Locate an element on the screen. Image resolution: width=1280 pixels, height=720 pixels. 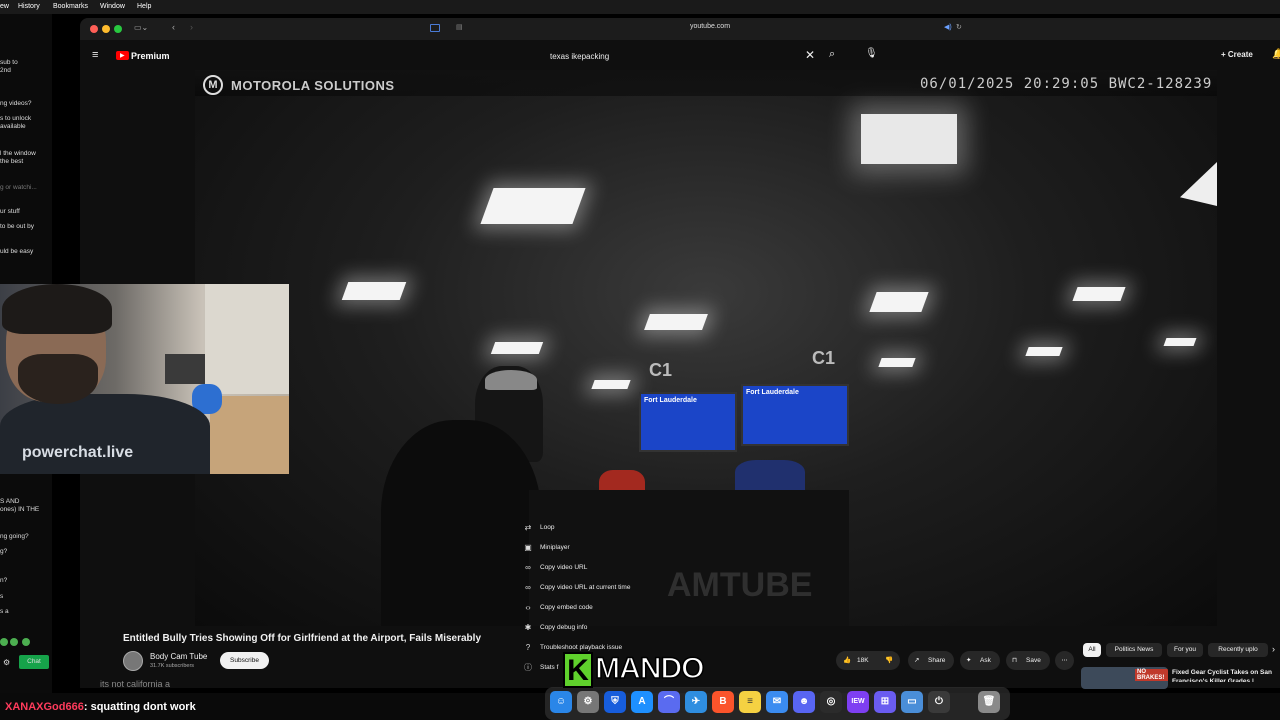
brave-icon: B is located at coordinates (723, 702).